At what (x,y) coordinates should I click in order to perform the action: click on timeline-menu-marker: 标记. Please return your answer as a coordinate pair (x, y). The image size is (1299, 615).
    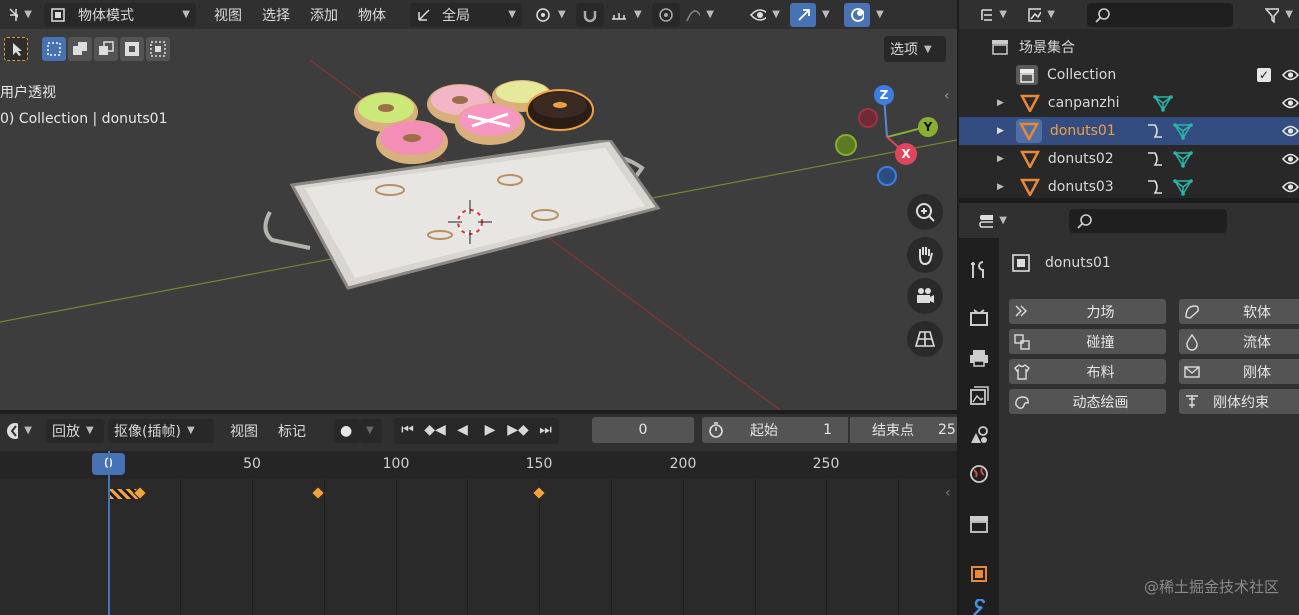
    Looking at the image, I should click on (292, 431).